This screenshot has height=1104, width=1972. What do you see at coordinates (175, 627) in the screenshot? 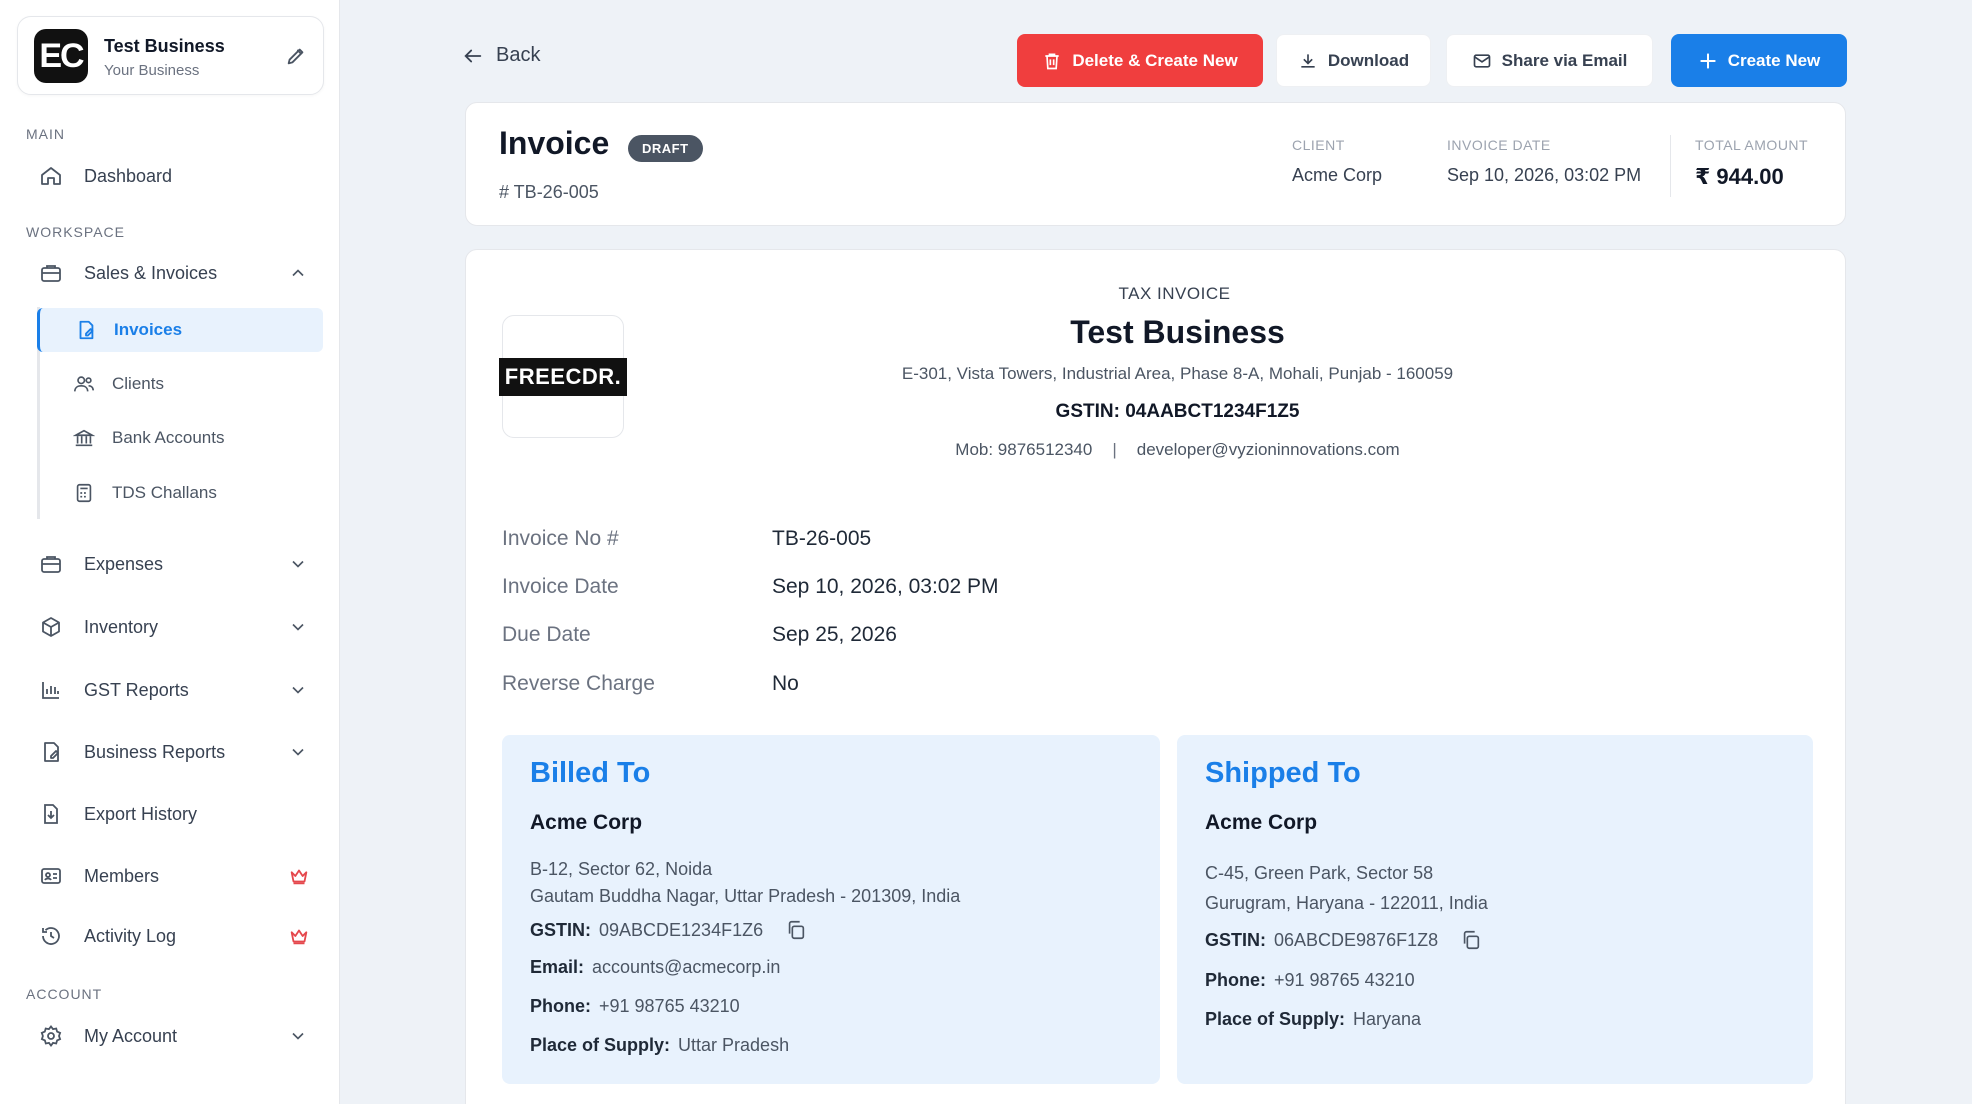
I see `sidebar-item-inventory: Inventory` at bounding box center [175, 627].